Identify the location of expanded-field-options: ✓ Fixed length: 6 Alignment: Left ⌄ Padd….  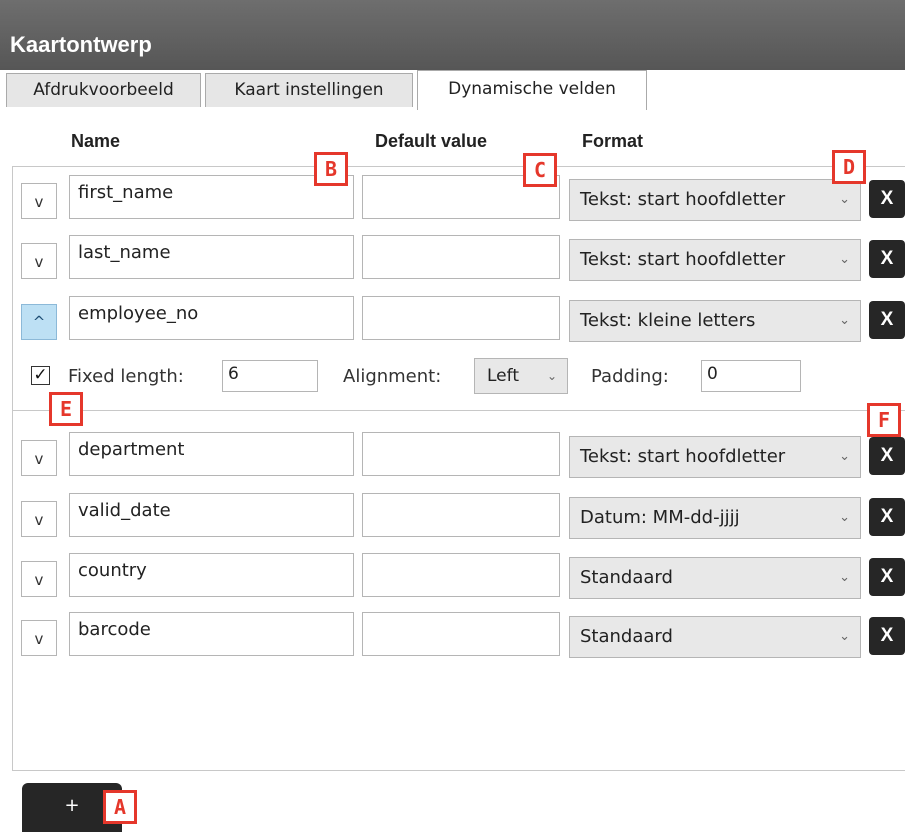
(452, 378).